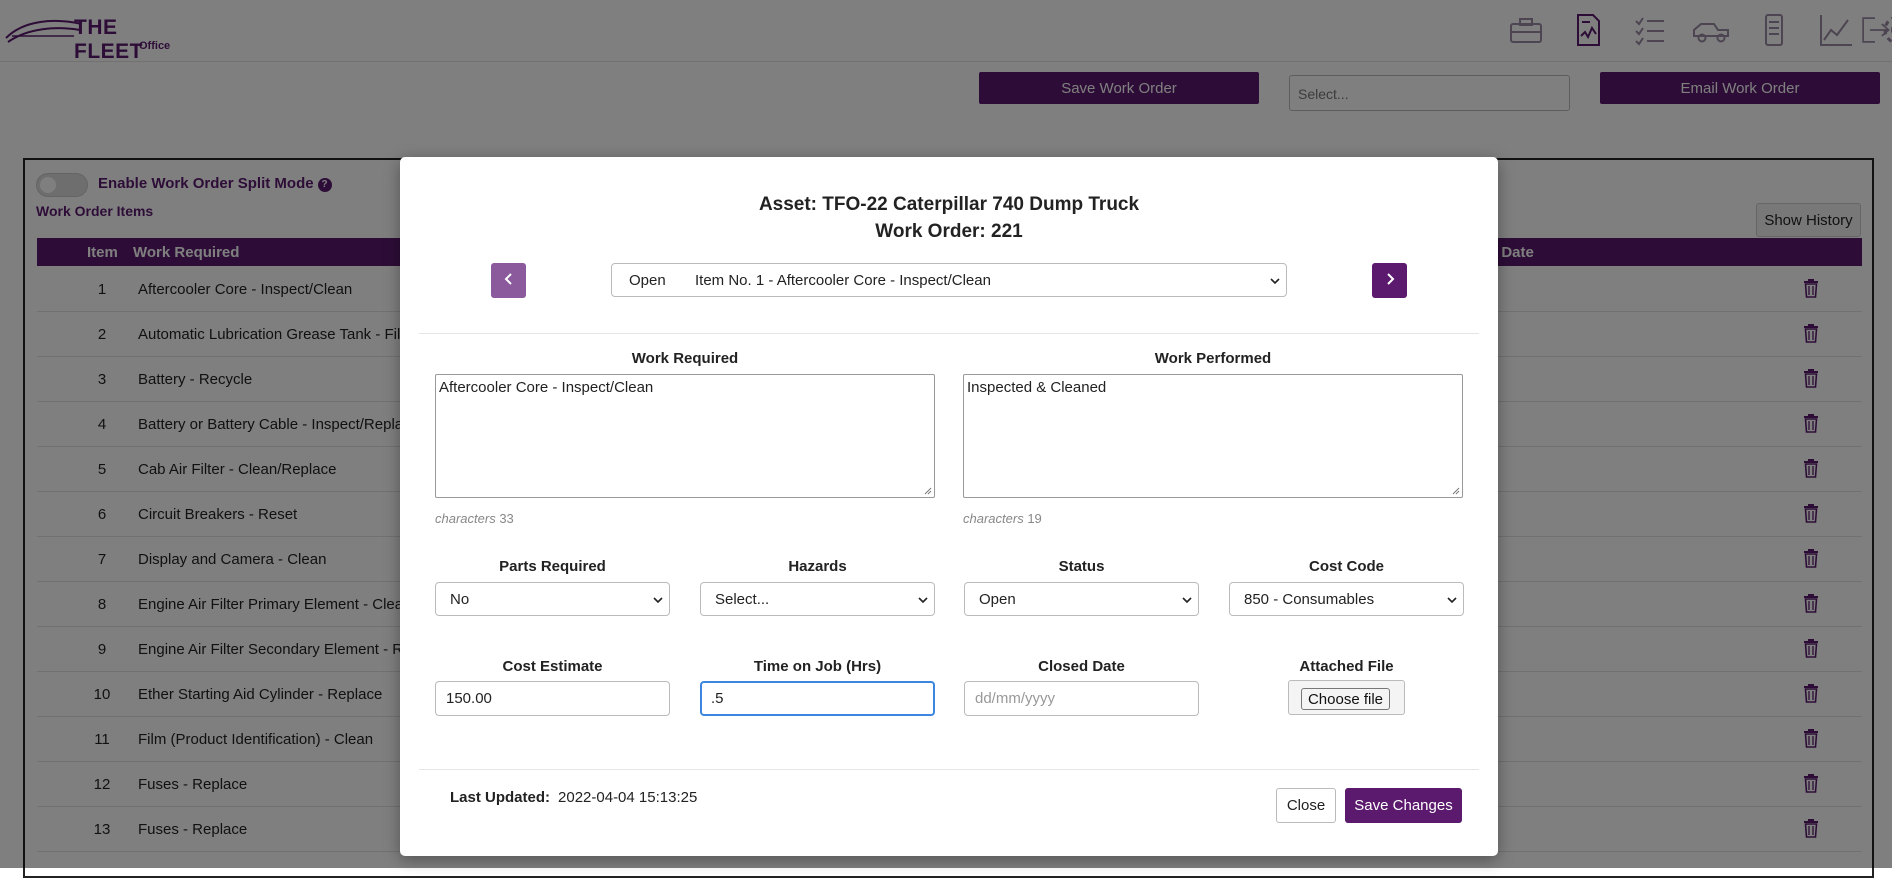 The width and height of the screenshot is (1892, 878). I want to click on cost-code-value: 850 - Consumables, so click(1309, 599).